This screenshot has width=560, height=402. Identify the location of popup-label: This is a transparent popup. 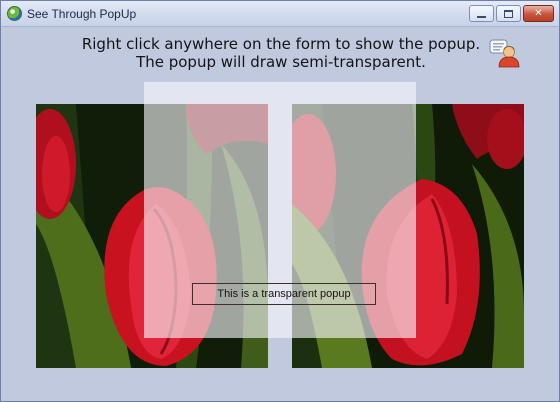
(284, 294).